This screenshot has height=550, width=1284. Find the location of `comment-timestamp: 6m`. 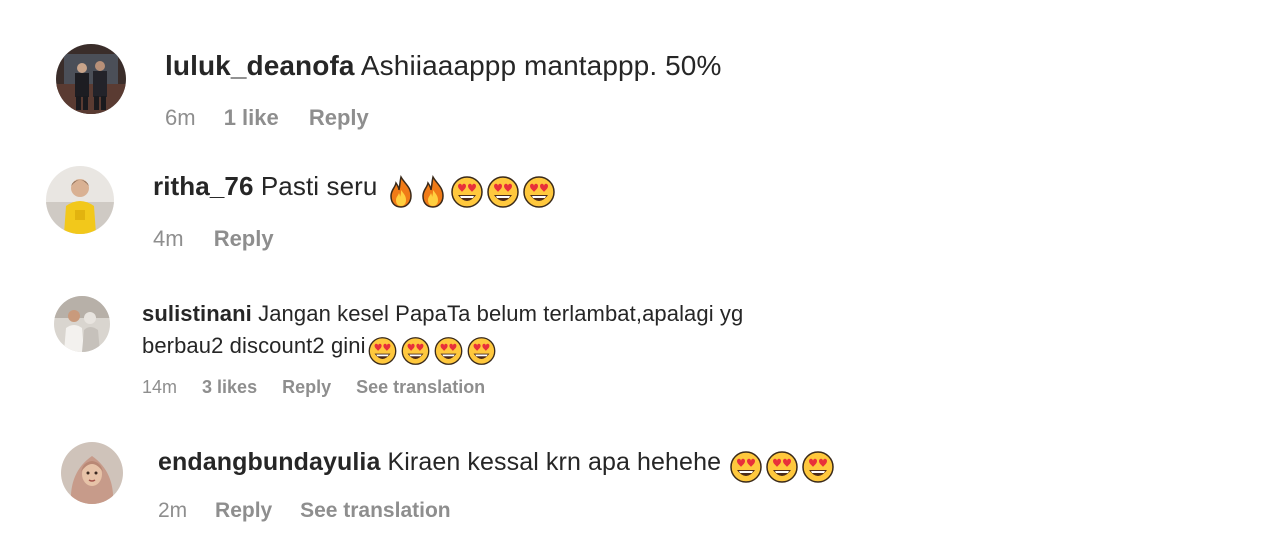

comment-timestamp: 6m is located at coordinates (180, 117).